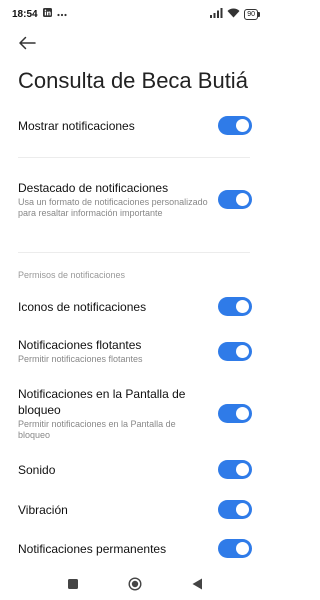 The width and height of the screenshot is (320, 600). I want to click on recents-icon, so click(72, 584).